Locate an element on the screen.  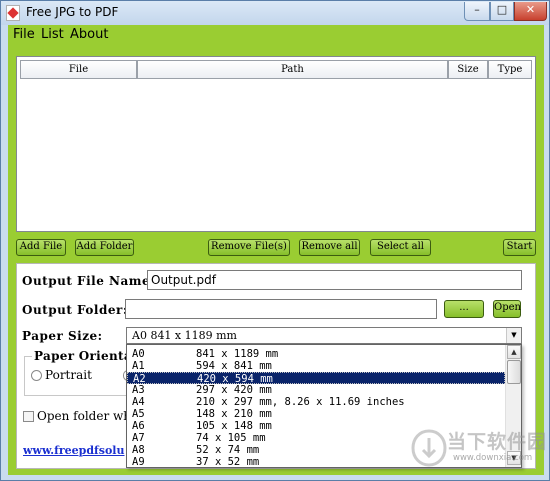
output-folder-input is located at coordinates (281, 309).